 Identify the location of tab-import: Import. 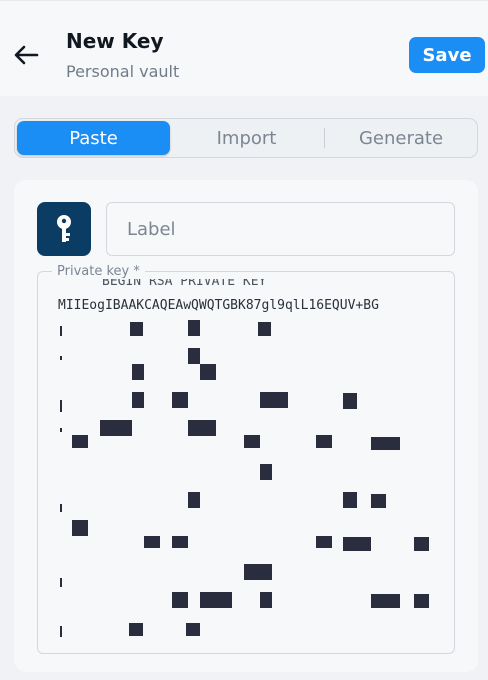
(246, 138).